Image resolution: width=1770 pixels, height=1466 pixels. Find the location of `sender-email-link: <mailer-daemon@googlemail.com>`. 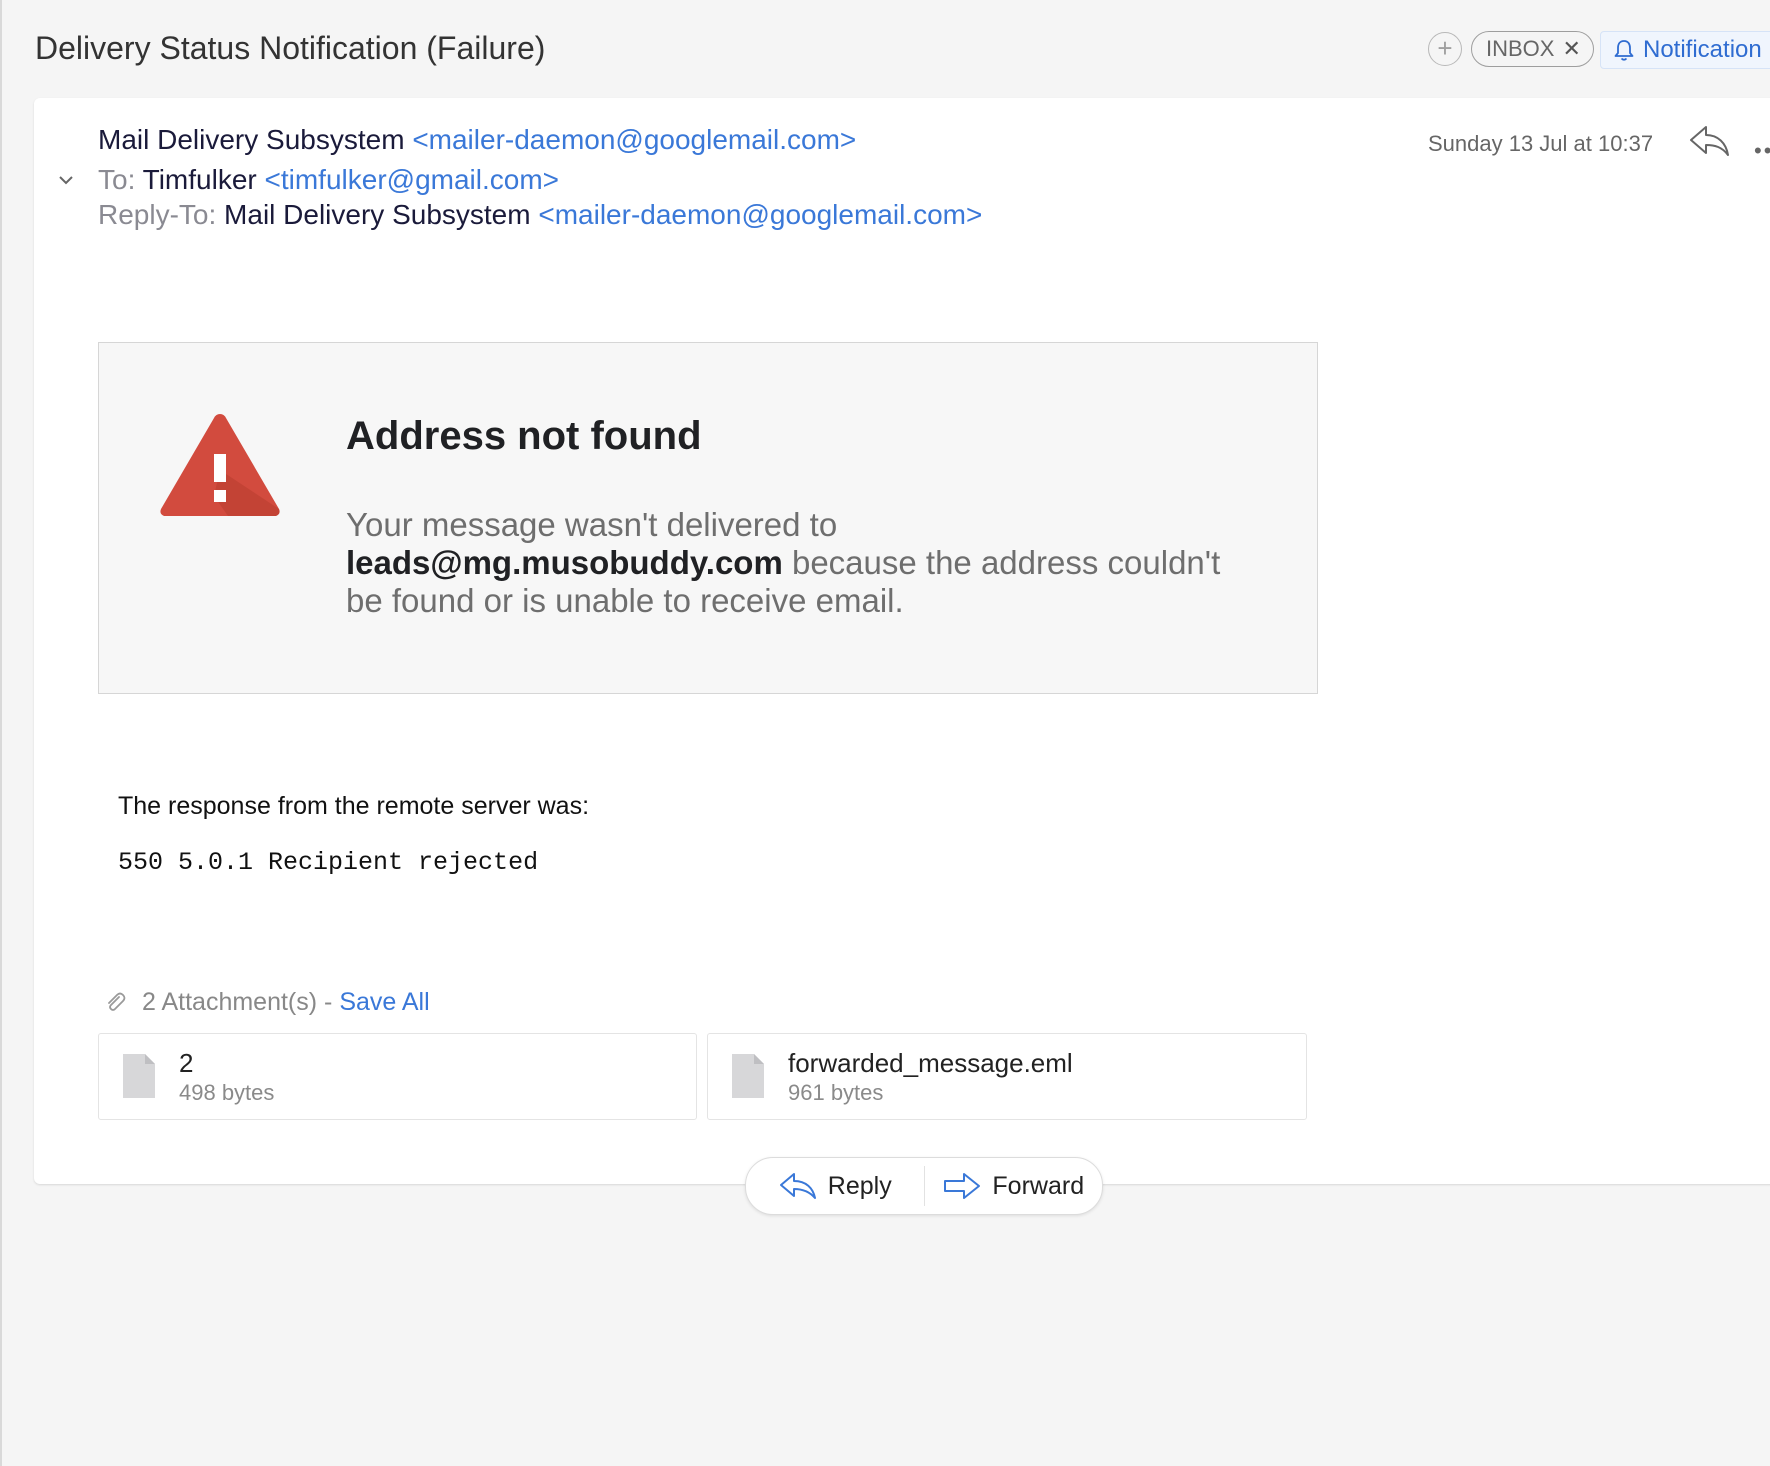

sender-email-link: <mailer-daemon@googlemail.com> is located at coordinates (634, 139).